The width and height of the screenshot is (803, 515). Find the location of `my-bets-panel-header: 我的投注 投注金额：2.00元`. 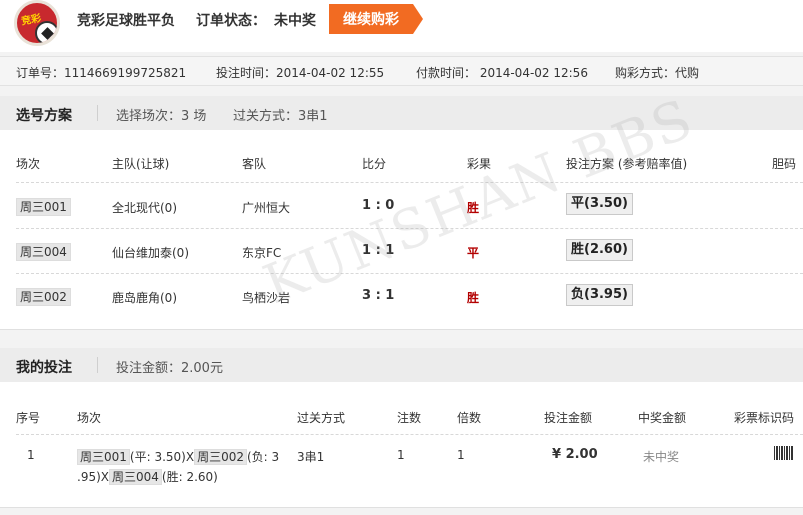

my-bets-panel-header: 我的投注 投注金额：2.00元 is located at coordinates (401, 365).